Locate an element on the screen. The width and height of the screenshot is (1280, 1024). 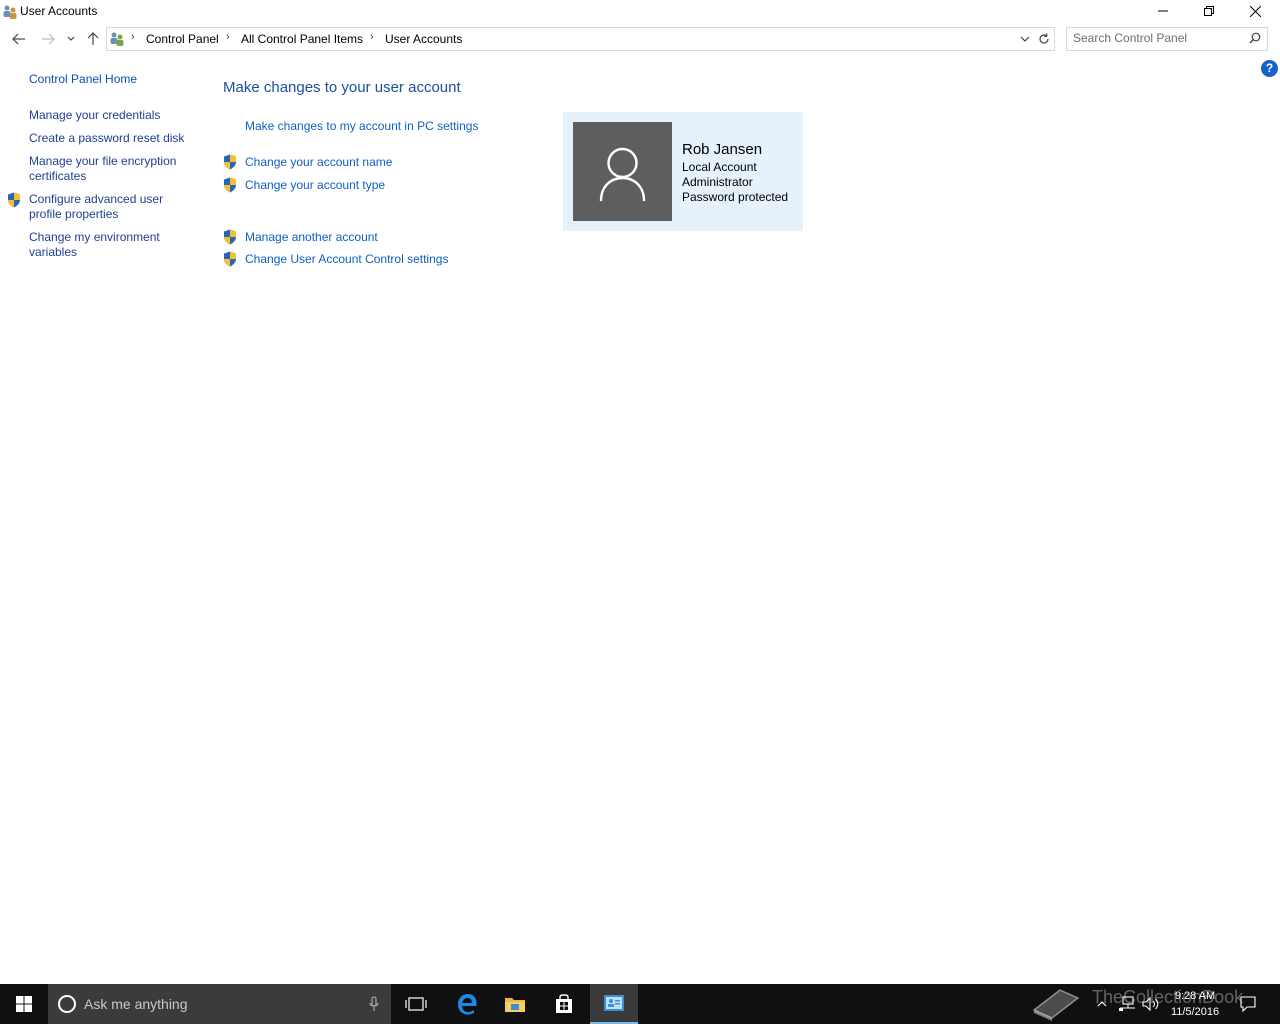
minimize-icon is located at coordinates (1163, 11).